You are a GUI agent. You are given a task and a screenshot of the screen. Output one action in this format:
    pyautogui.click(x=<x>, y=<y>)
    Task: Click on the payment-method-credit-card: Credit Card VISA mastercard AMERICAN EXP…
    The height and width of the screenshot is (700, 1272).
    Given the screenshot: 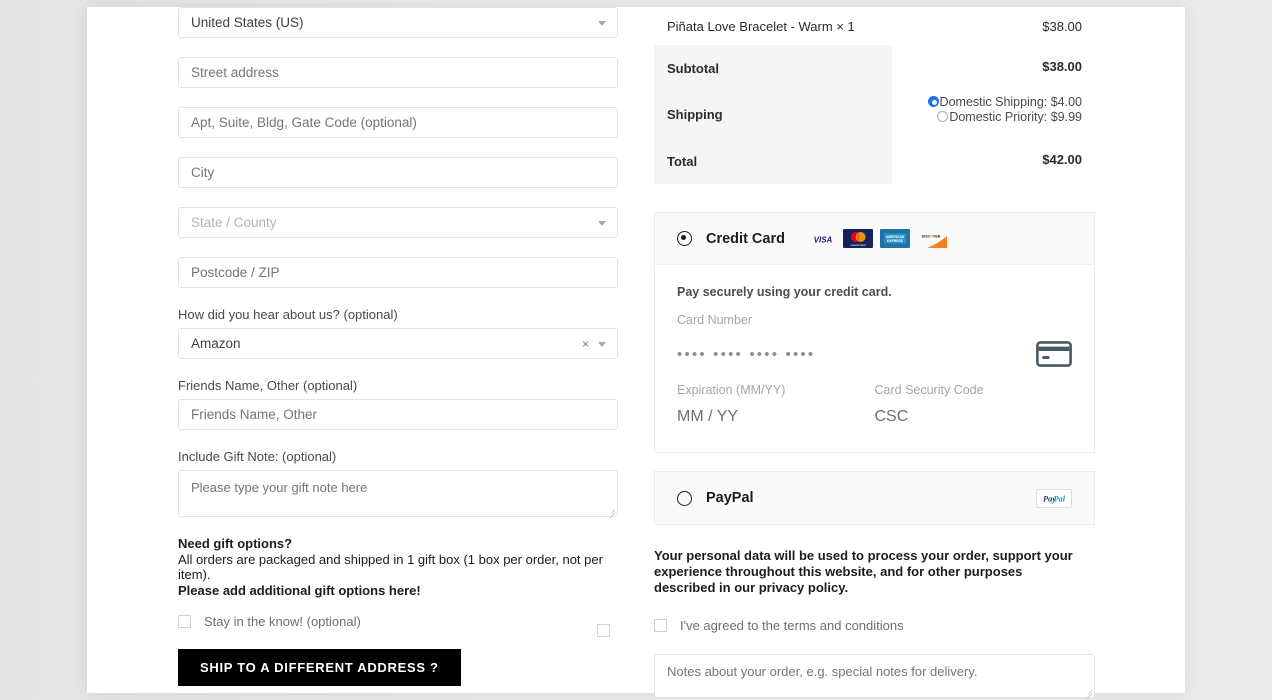 What is the action you would take?
    pyautogui.click(x=874, y=332)
    